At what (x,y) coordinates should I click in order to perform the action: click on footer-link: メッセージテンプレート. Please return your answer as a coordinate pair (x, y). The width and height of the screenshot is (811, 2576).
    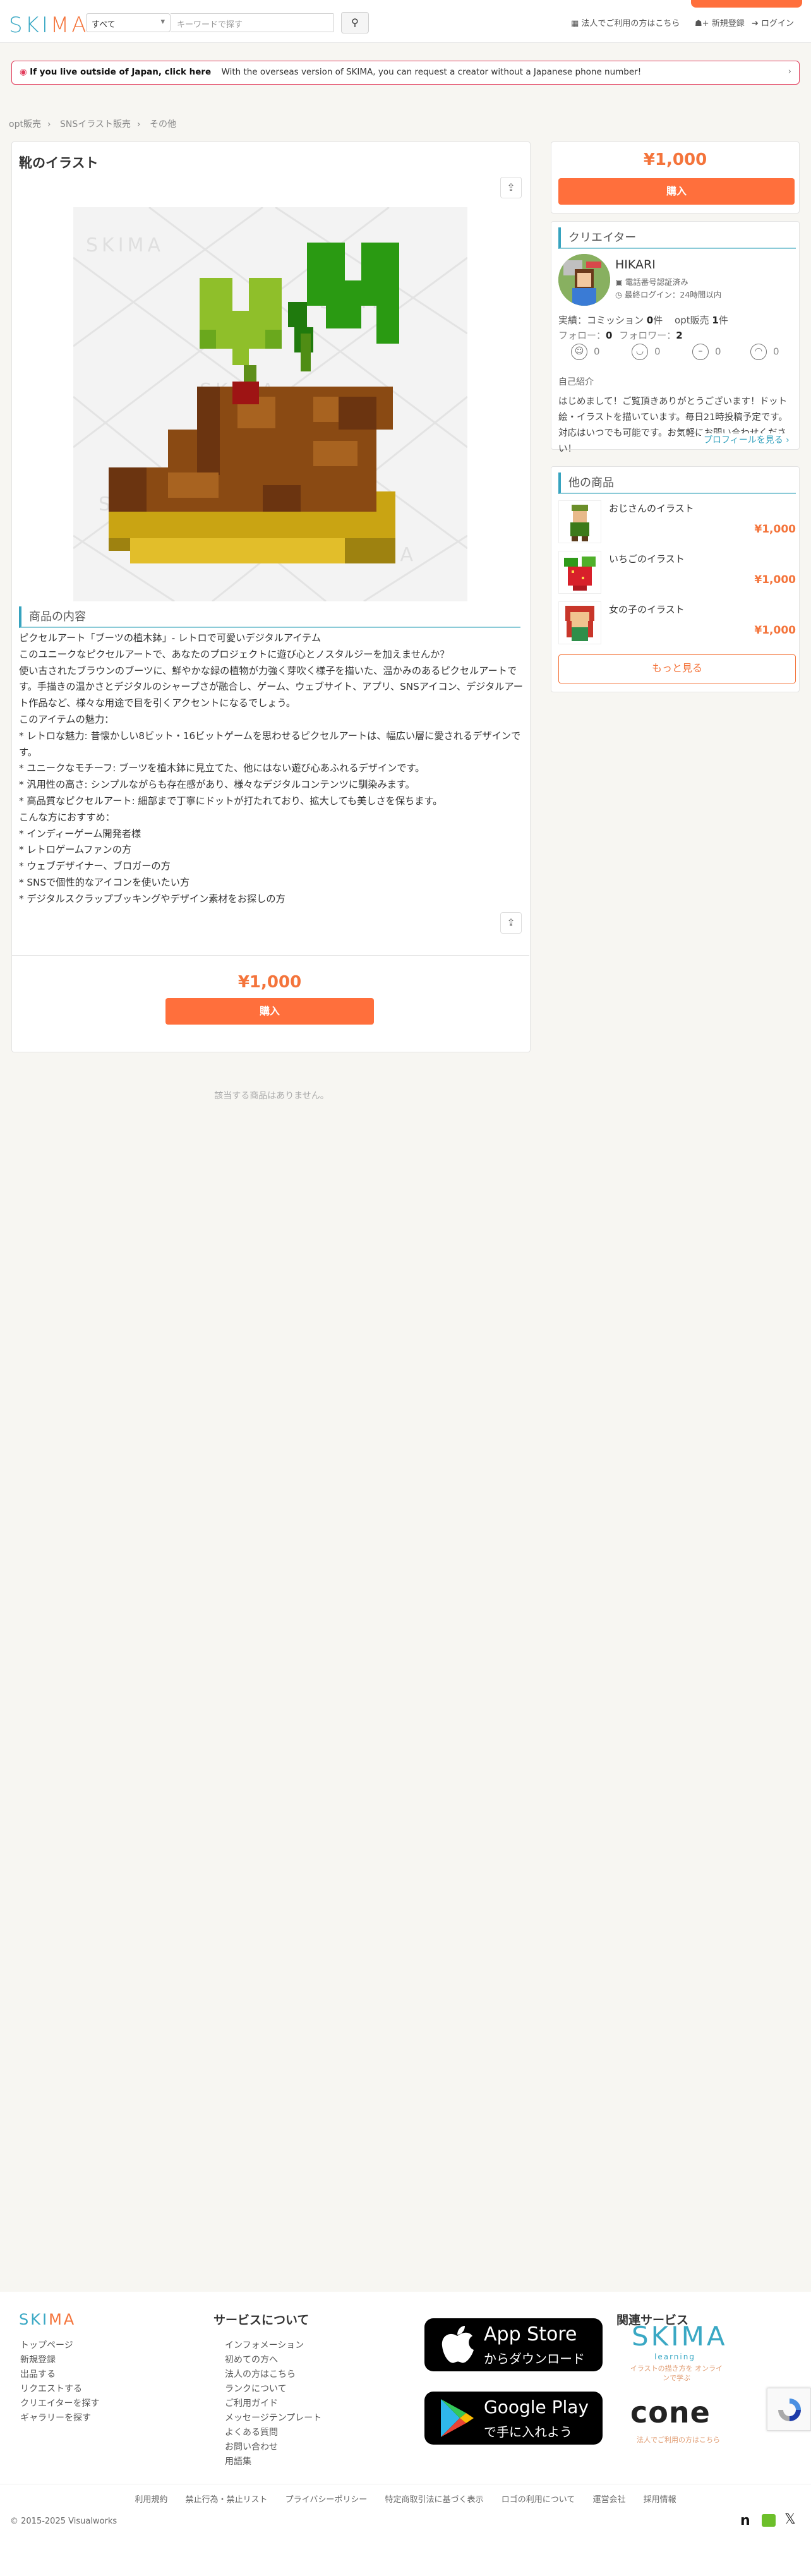
    Looking at the image, I should click on (273, 2418).